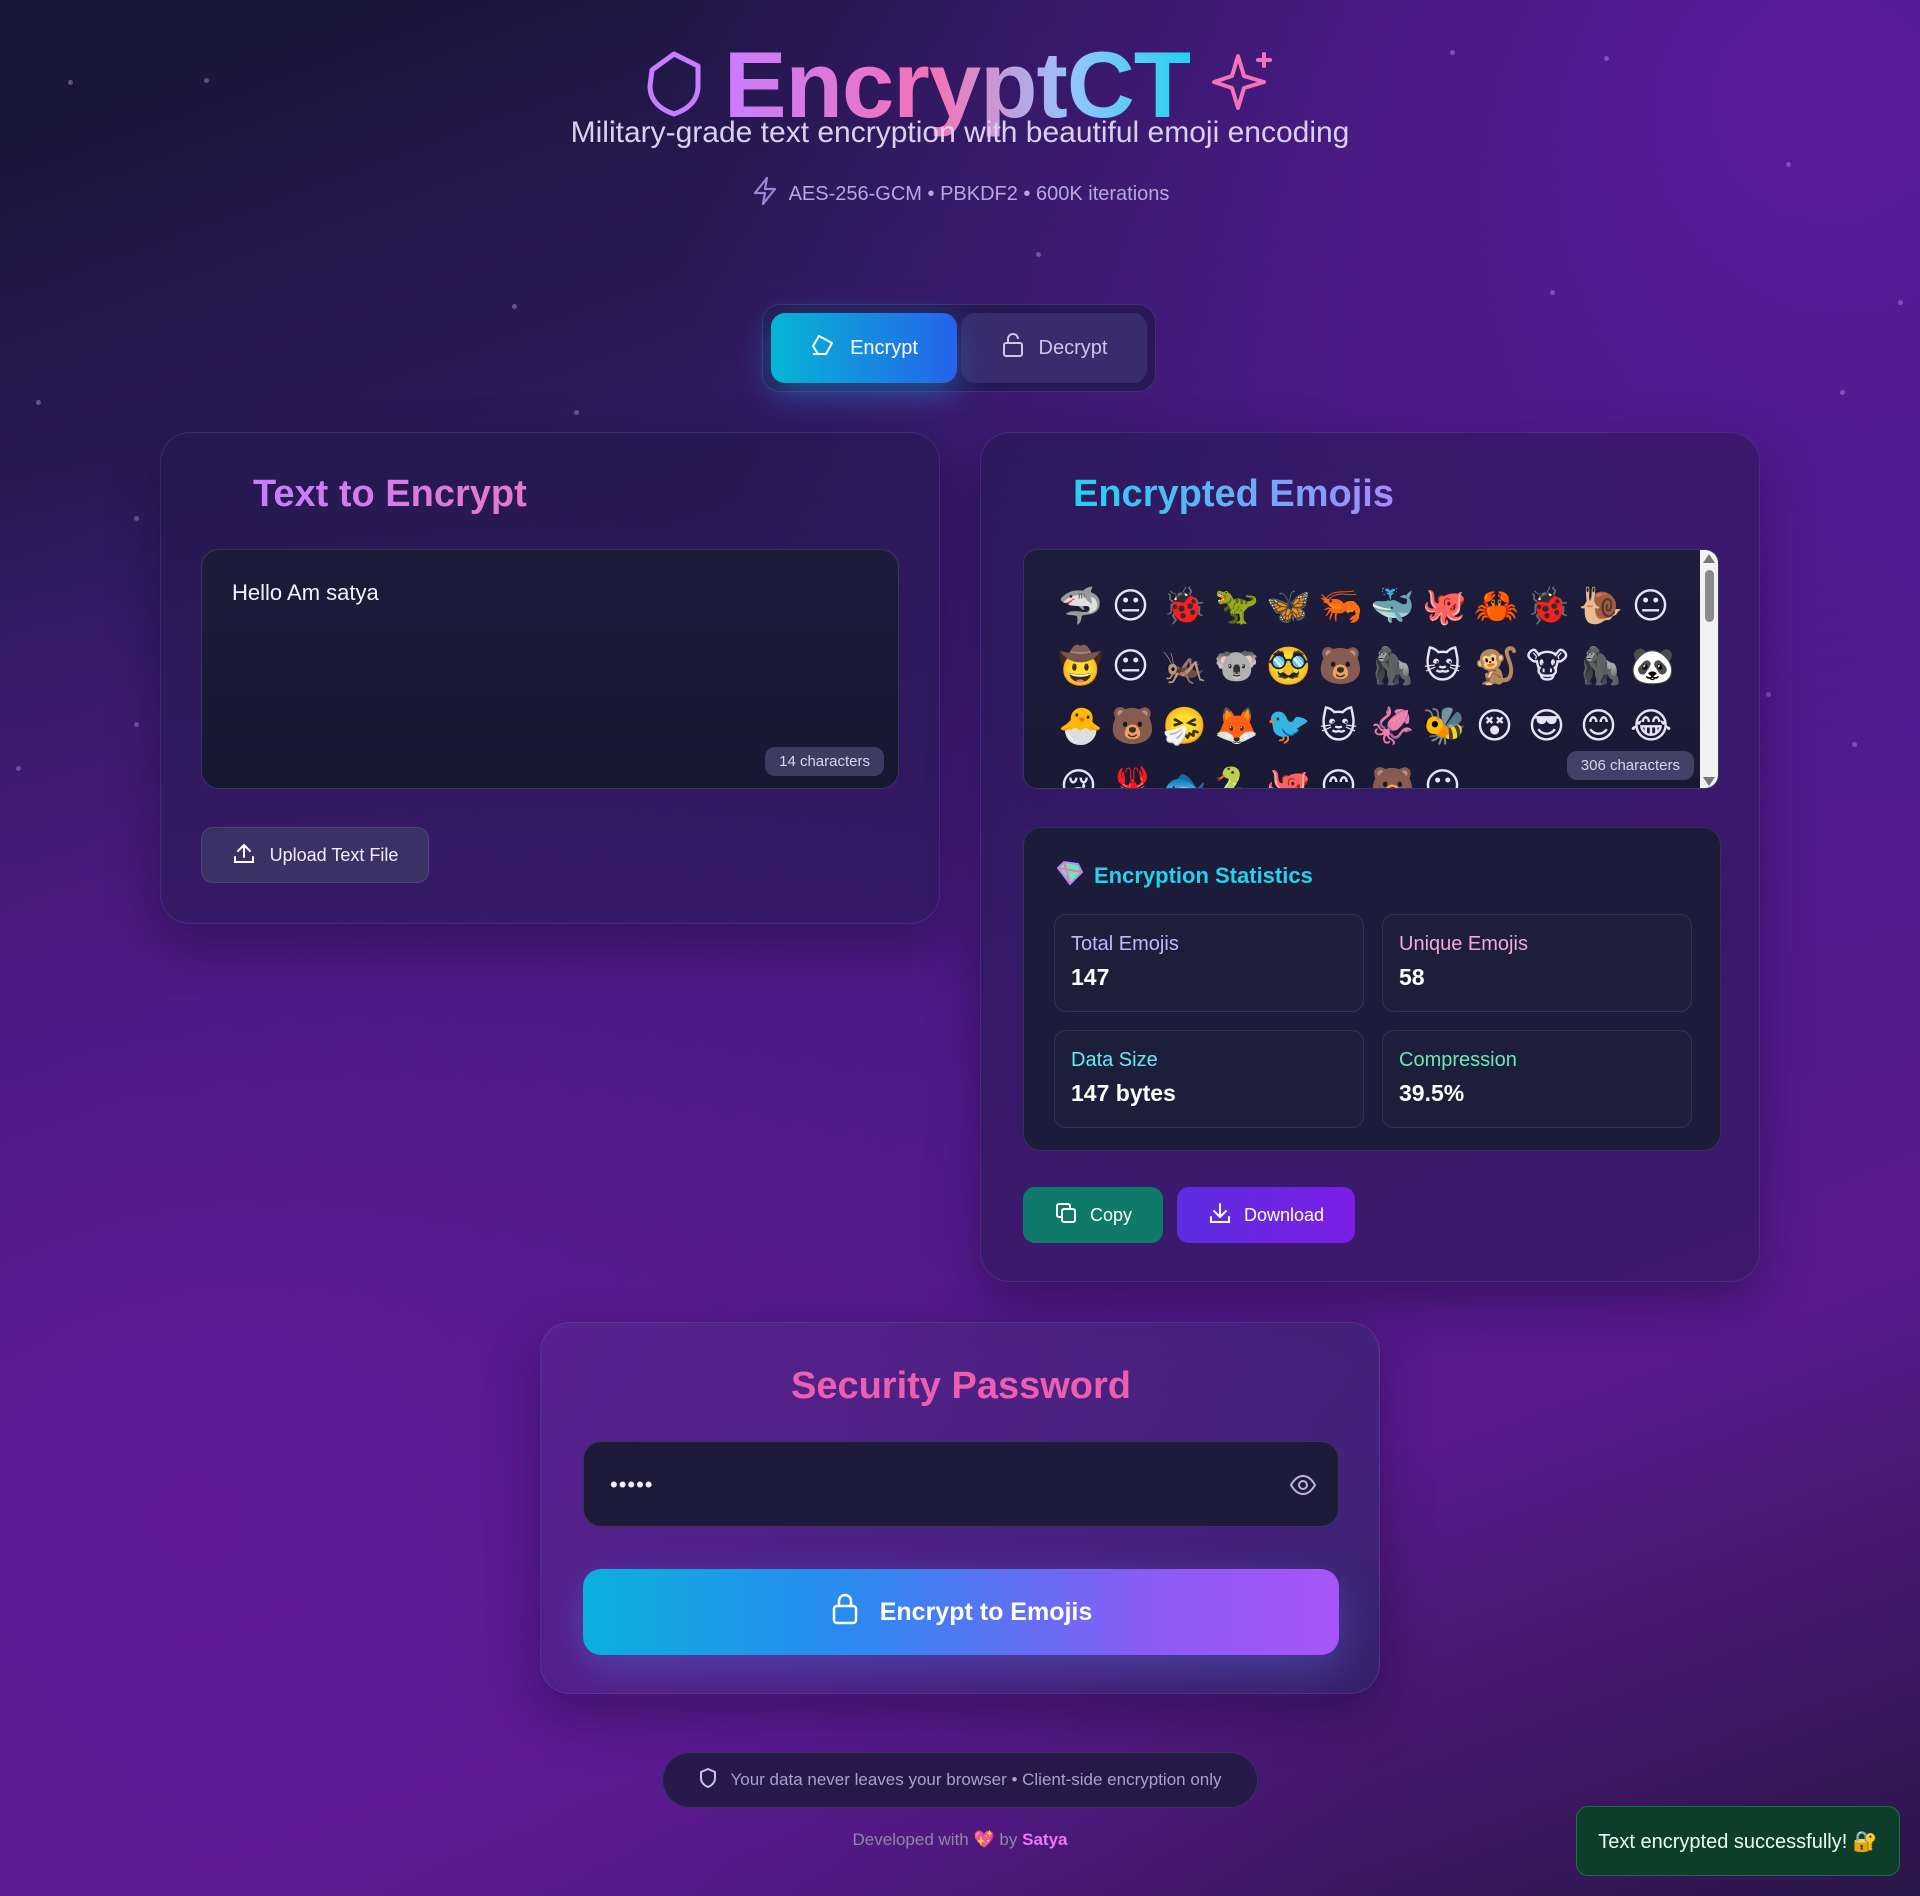 The height and width of the screenshot is (1896, 1920). Describe the element at coordinates (1652, 666) in the screenshot. I see `emoji-glyph: 🐼` at that location.